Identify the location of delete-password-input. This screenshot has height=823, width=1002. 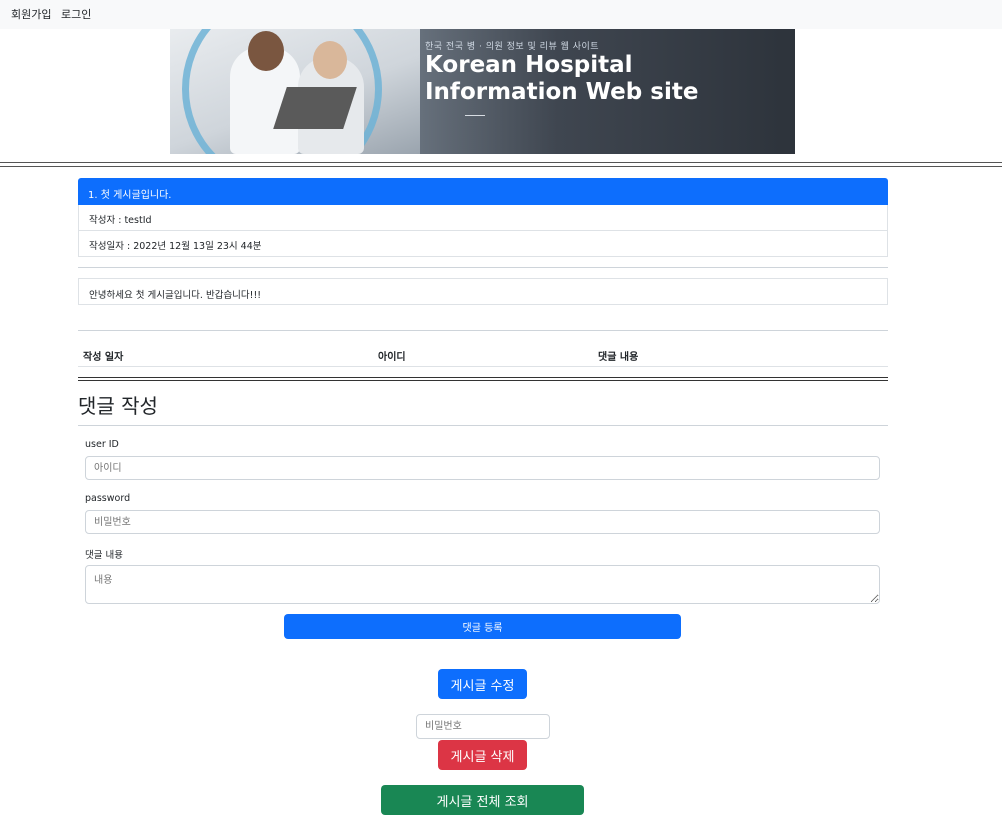
(483, 726).